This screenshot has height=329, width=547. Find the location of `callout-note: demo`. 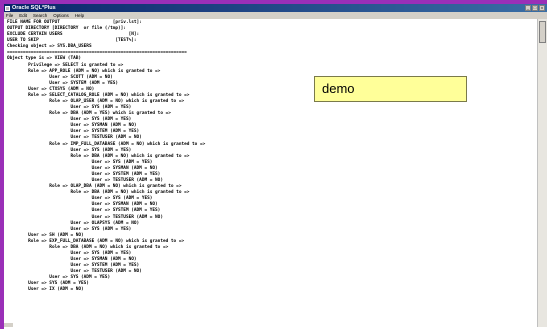

callout-note: demo is located at coordinates (390, 89).